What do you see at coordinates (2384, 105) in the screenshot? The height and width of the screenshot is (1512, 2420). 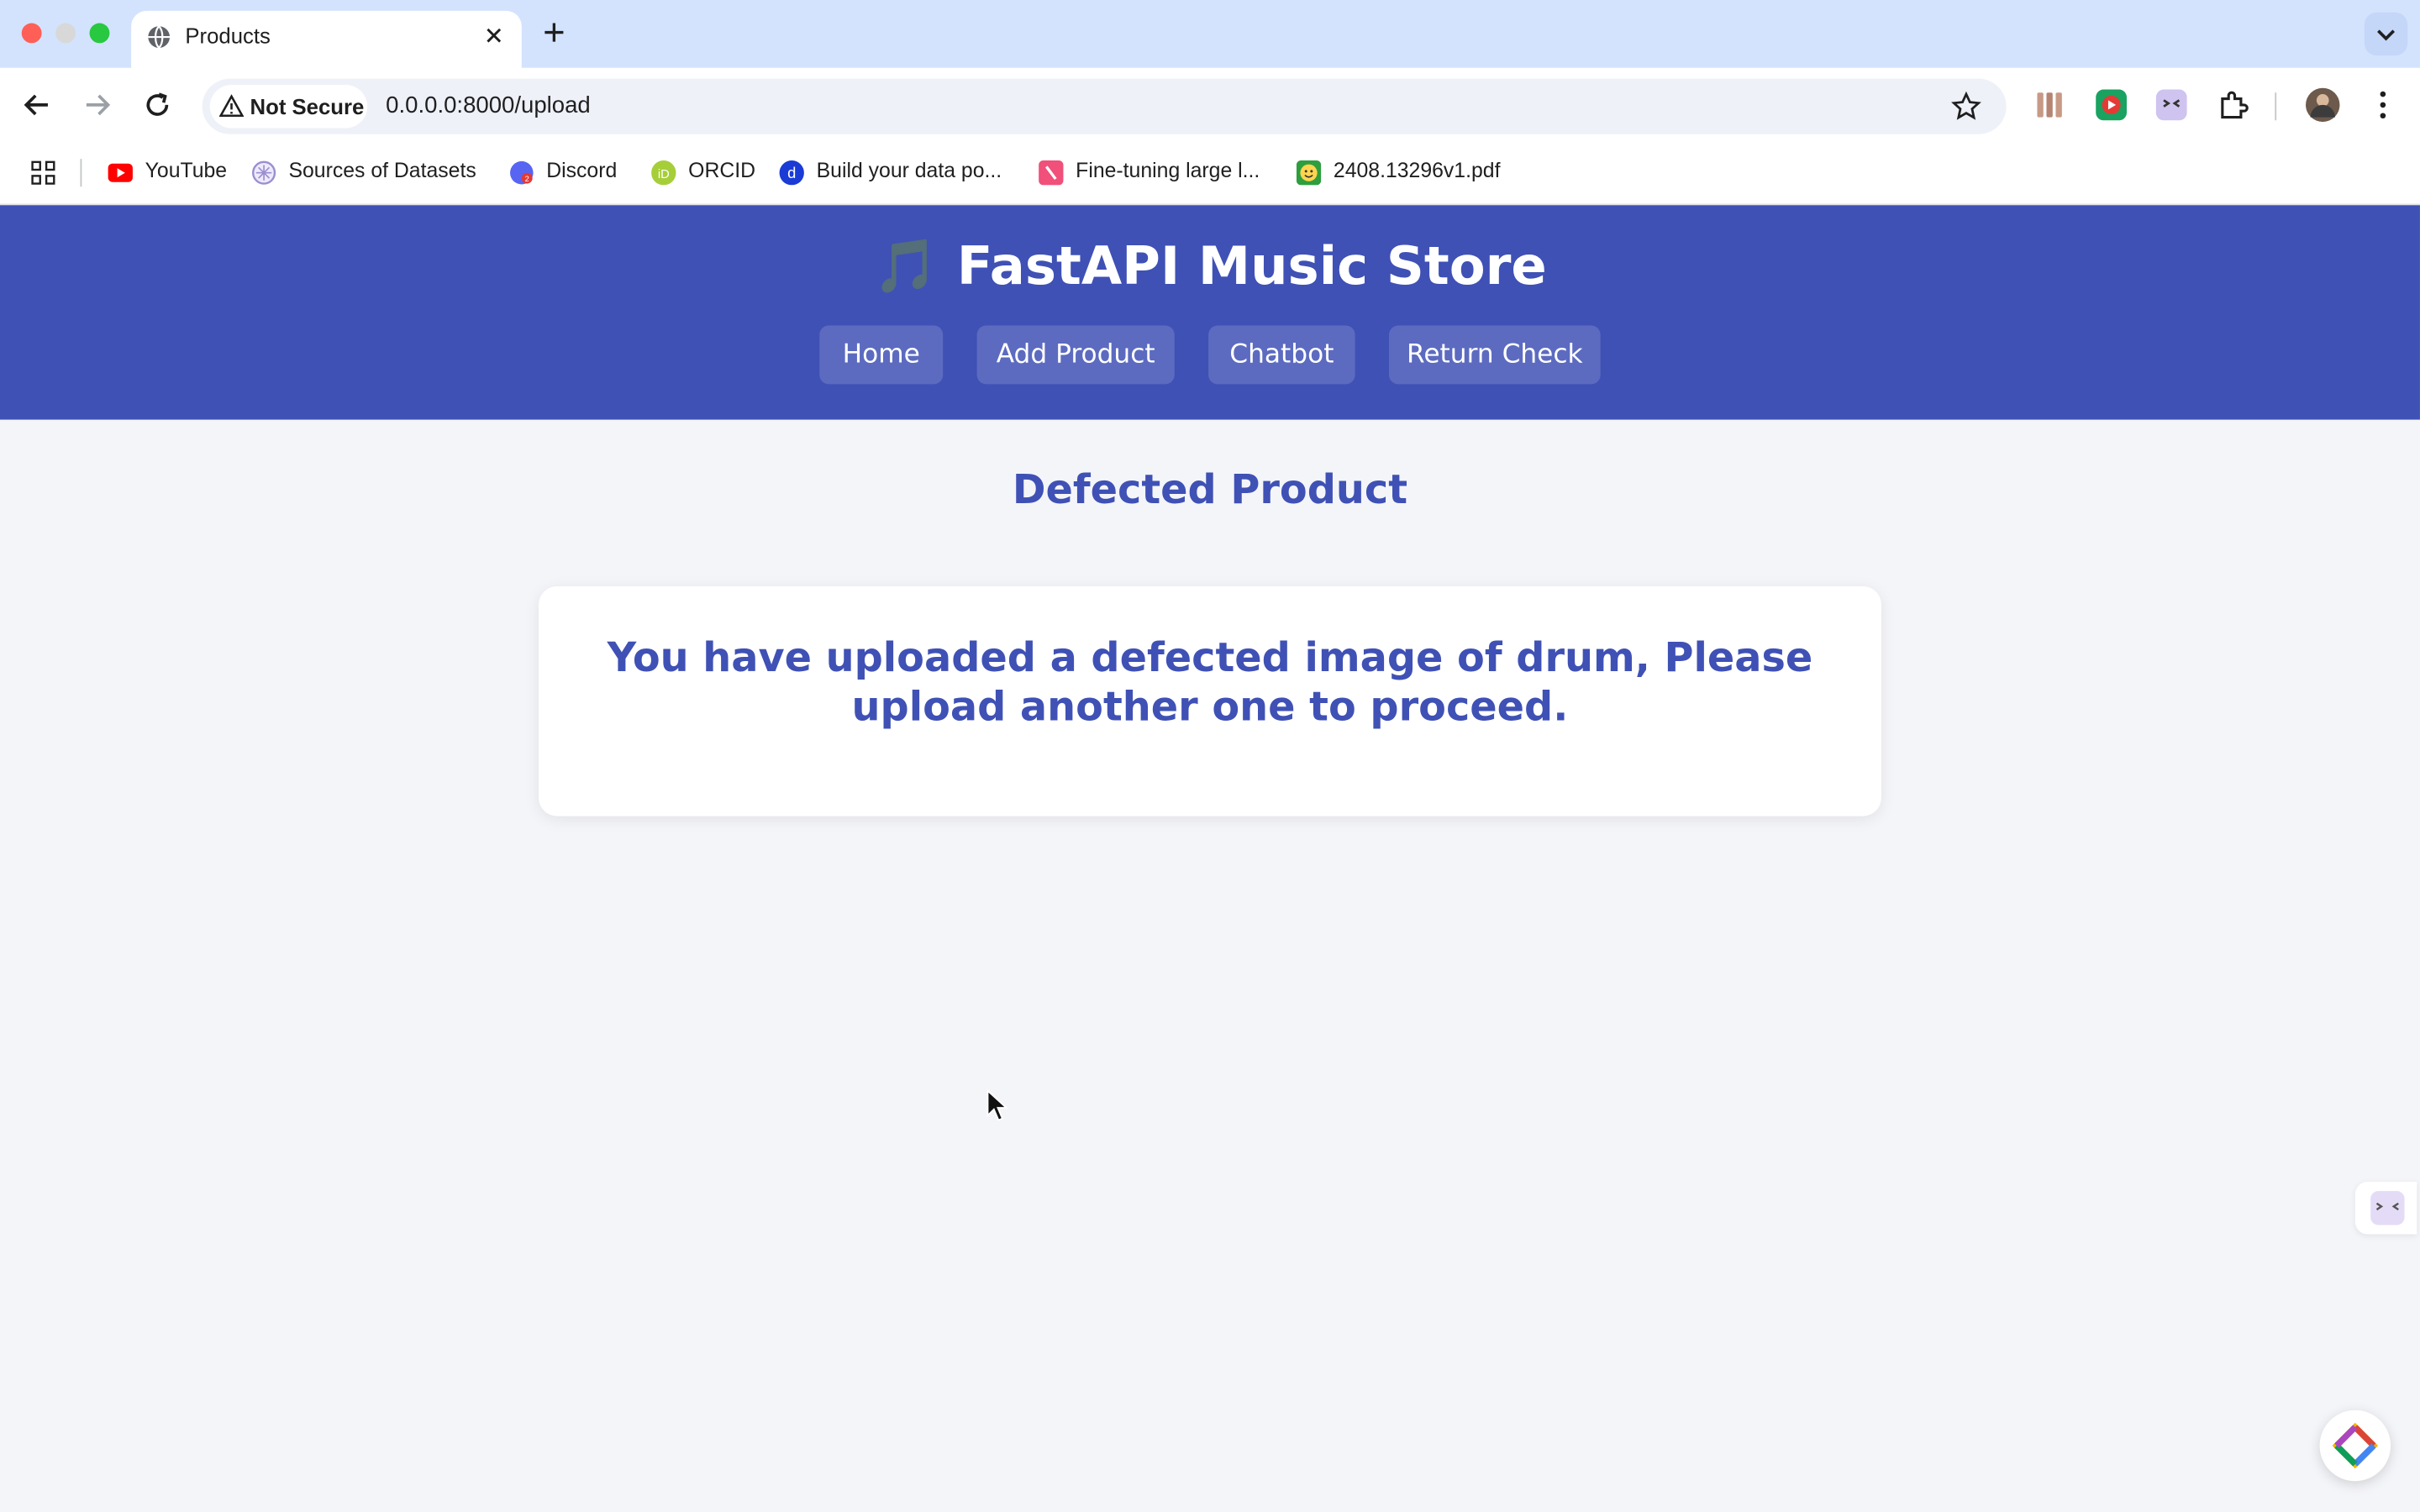 I see `more-menu-icon` at bounding box center [2384, 105].